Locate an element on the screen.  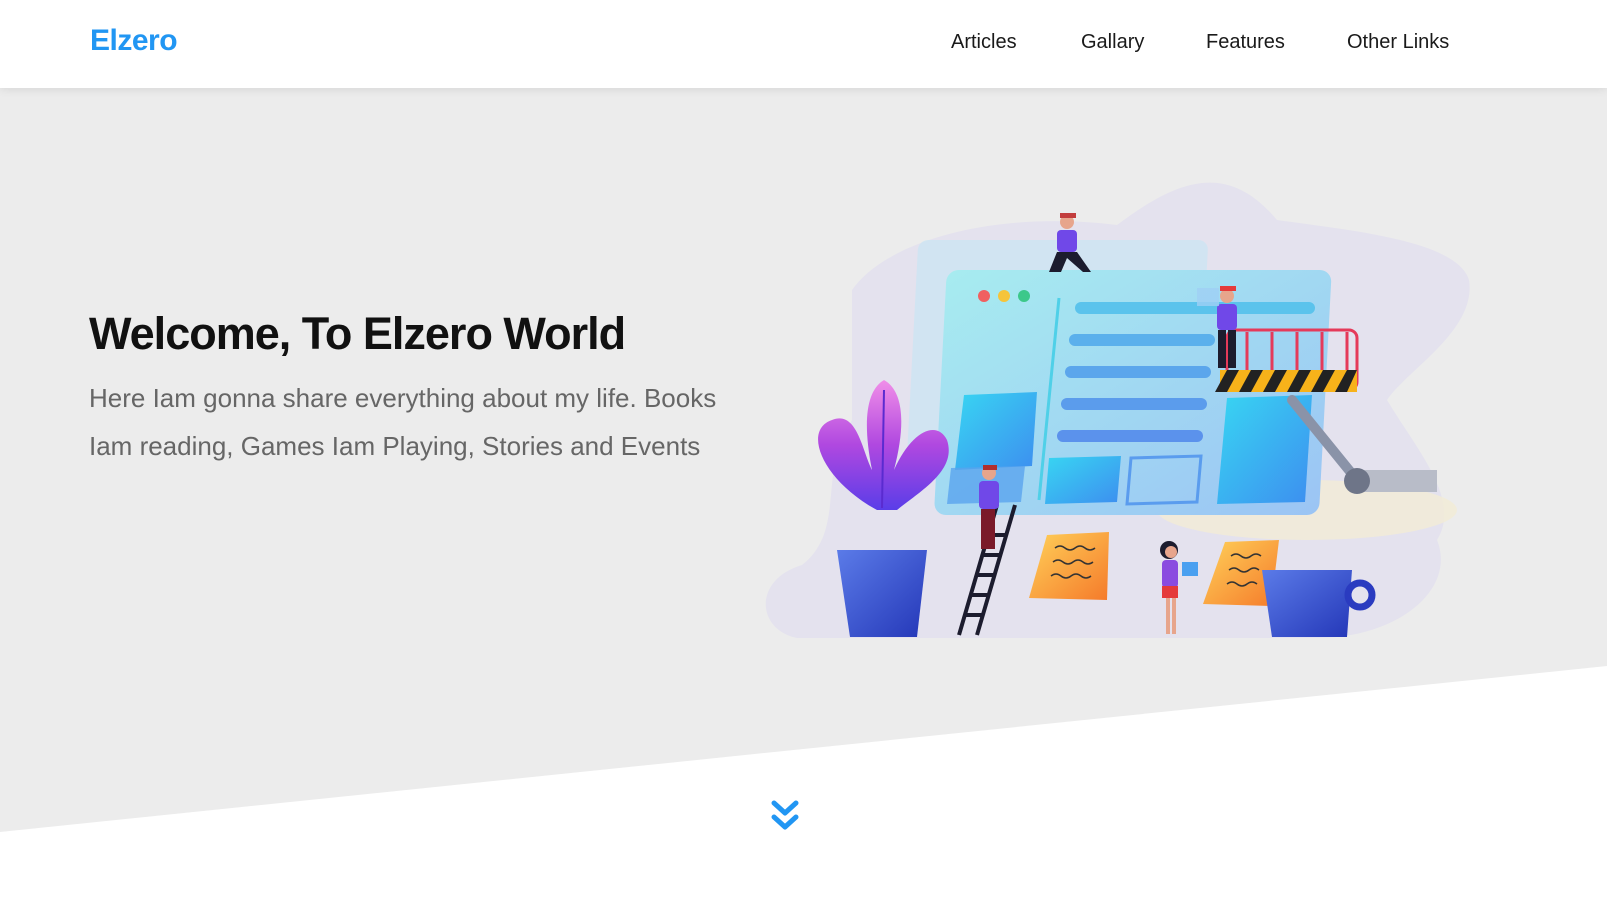
logo: Elzero is located at coordinates (134, 41).